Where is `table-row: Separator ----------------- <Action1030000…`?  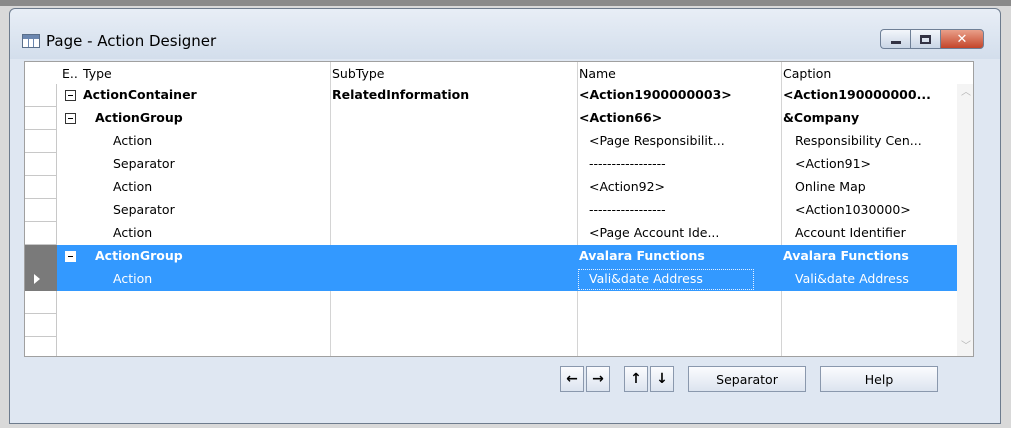
table-row: Separator ----------------- <Action1030000… is located at coordinates (491, 210).